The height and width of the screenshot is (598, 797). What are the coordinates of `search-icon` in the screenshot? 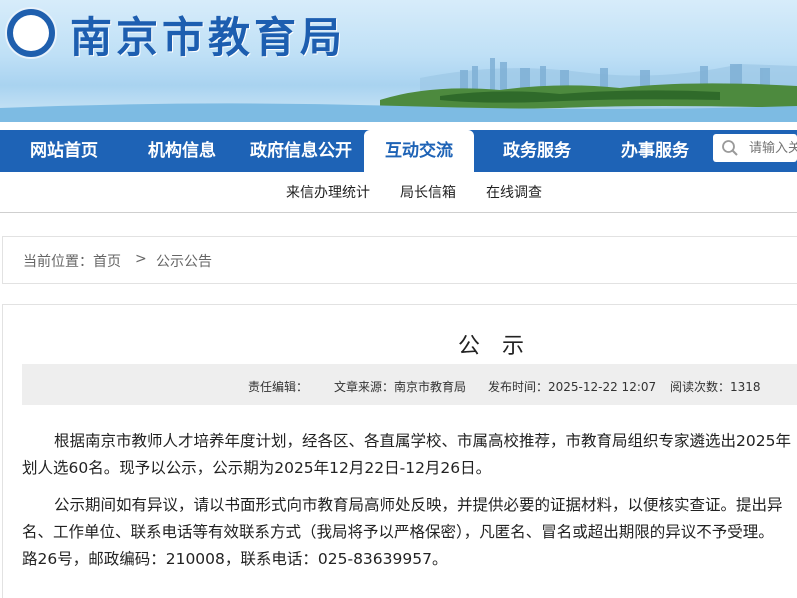 It's located at (730, 148).